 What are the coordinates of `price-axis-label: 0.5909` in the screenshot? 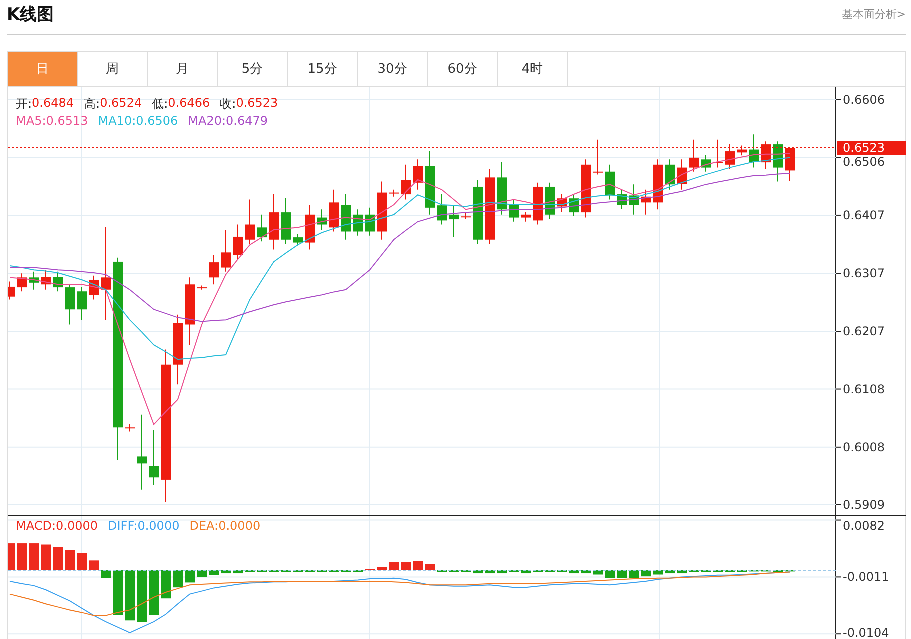 It's located at (864, 505).